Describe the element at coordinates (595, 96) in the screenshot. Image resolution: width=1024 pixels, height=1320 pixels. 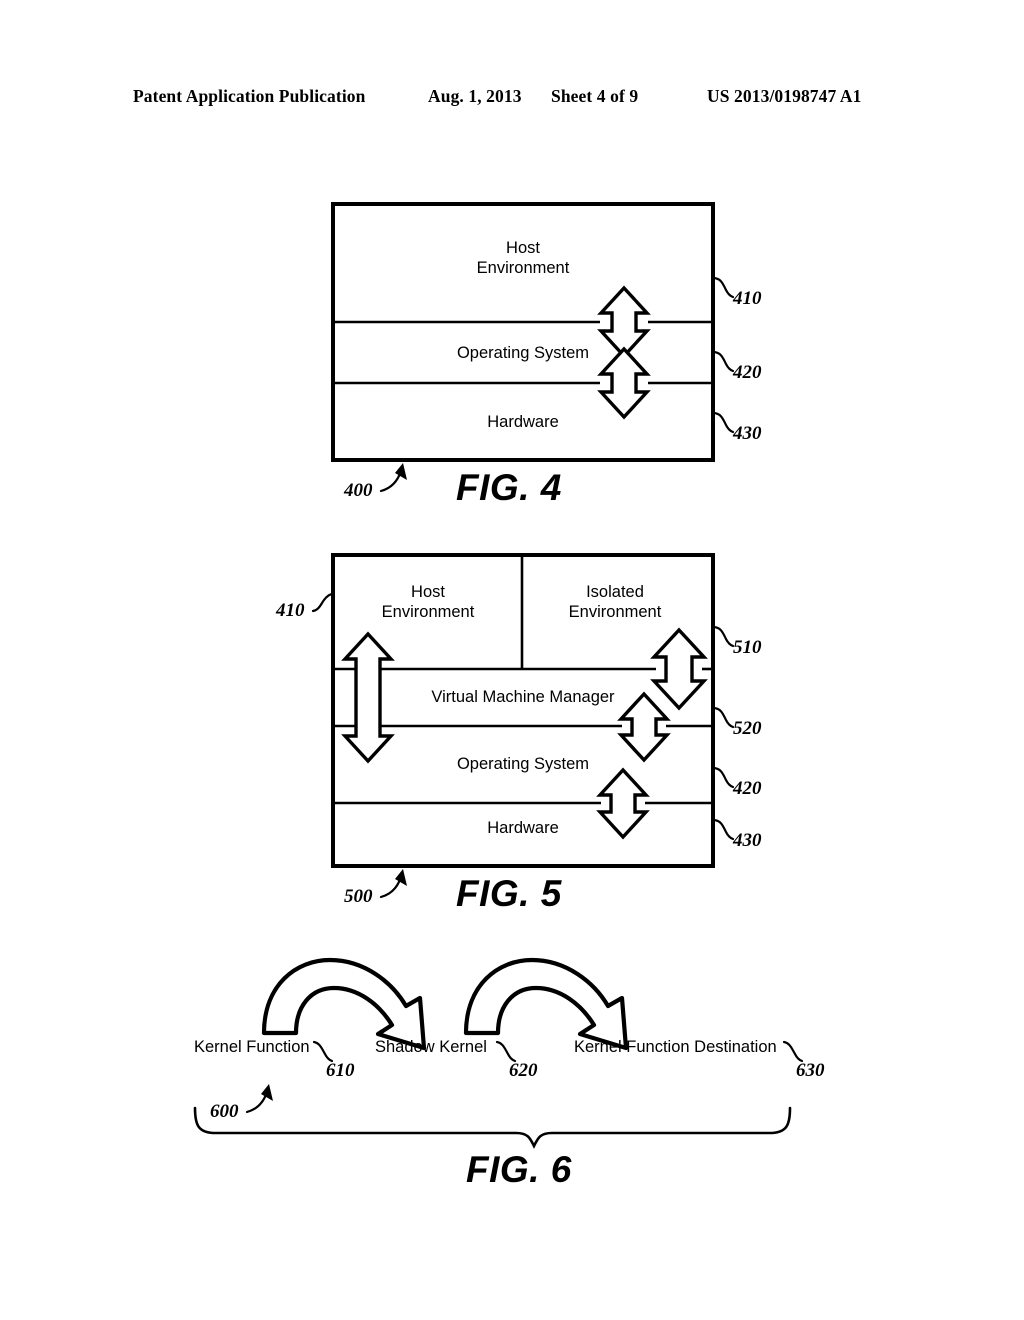
I see `header-sheet: Sheet 4 of 9` at that location.